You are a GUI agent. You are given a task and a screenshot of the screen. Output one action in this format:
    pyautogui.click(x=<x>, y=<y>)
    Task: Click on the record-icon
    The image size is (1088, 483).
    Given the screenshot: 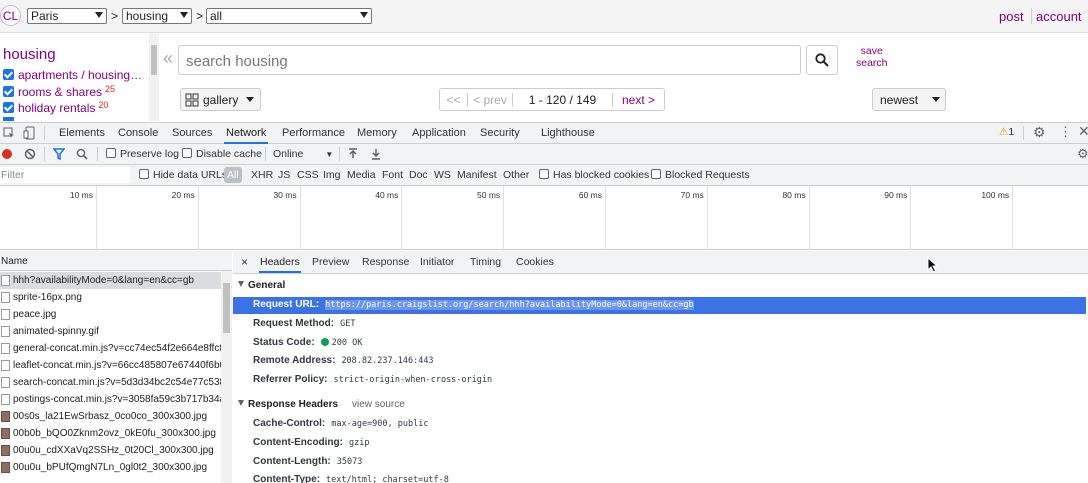 What is the action you would take?
    pyautogui.click(x=7, y=154)
    